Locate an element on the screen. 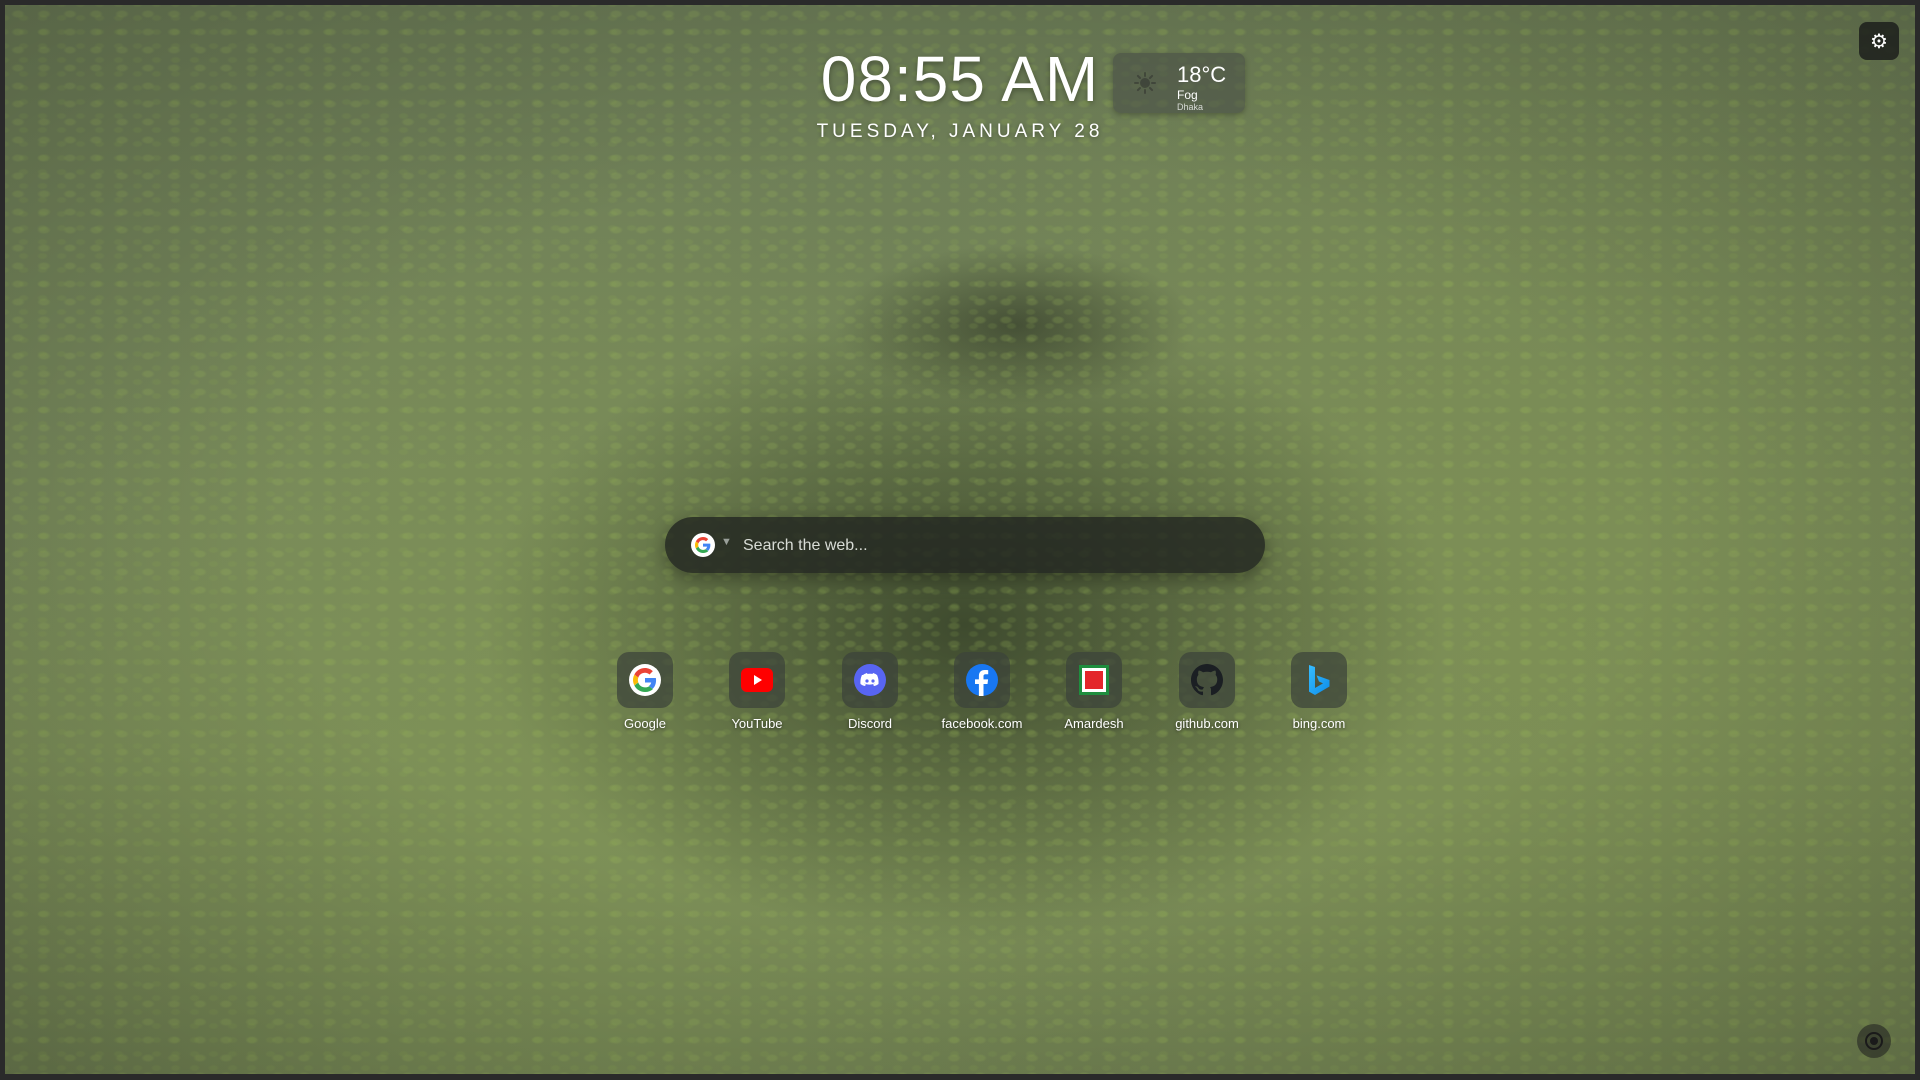 This screenshot has height=1080, width=1920. shortcut-facebook: facebook.com is located at coordinates (982, 691).